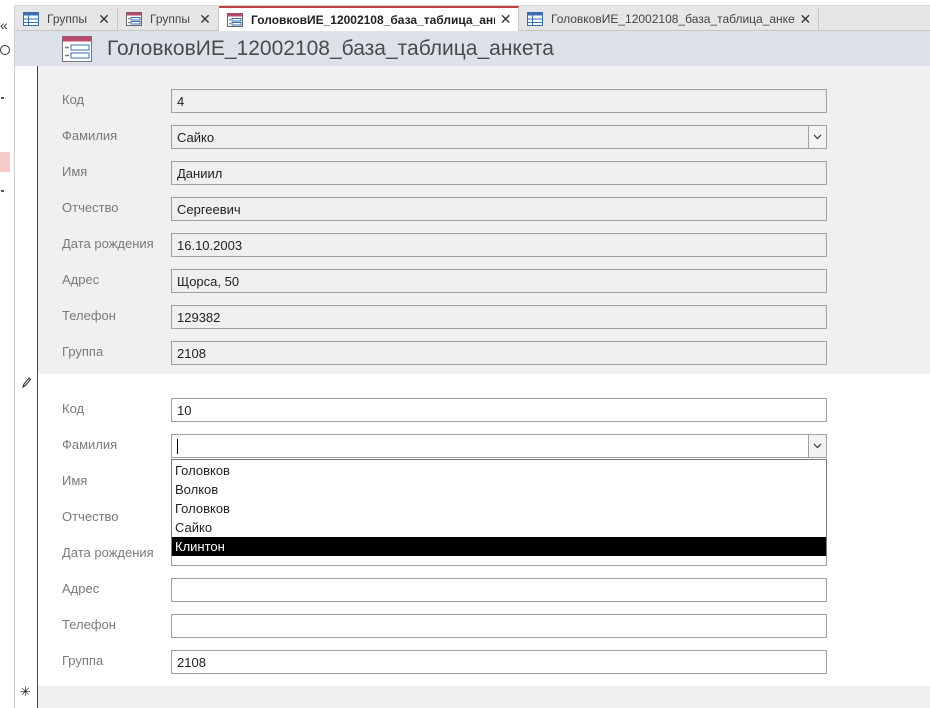  I want to click on field-row-kod: Код 4, so click(484, 101).